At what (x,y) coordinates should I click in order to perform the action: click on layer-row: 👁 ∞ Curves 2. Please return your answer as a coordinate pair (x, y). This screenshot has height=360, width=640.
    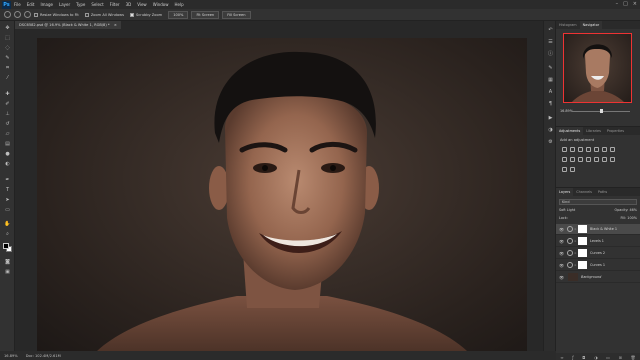
    Looking at the image, I should click on (598, 253).